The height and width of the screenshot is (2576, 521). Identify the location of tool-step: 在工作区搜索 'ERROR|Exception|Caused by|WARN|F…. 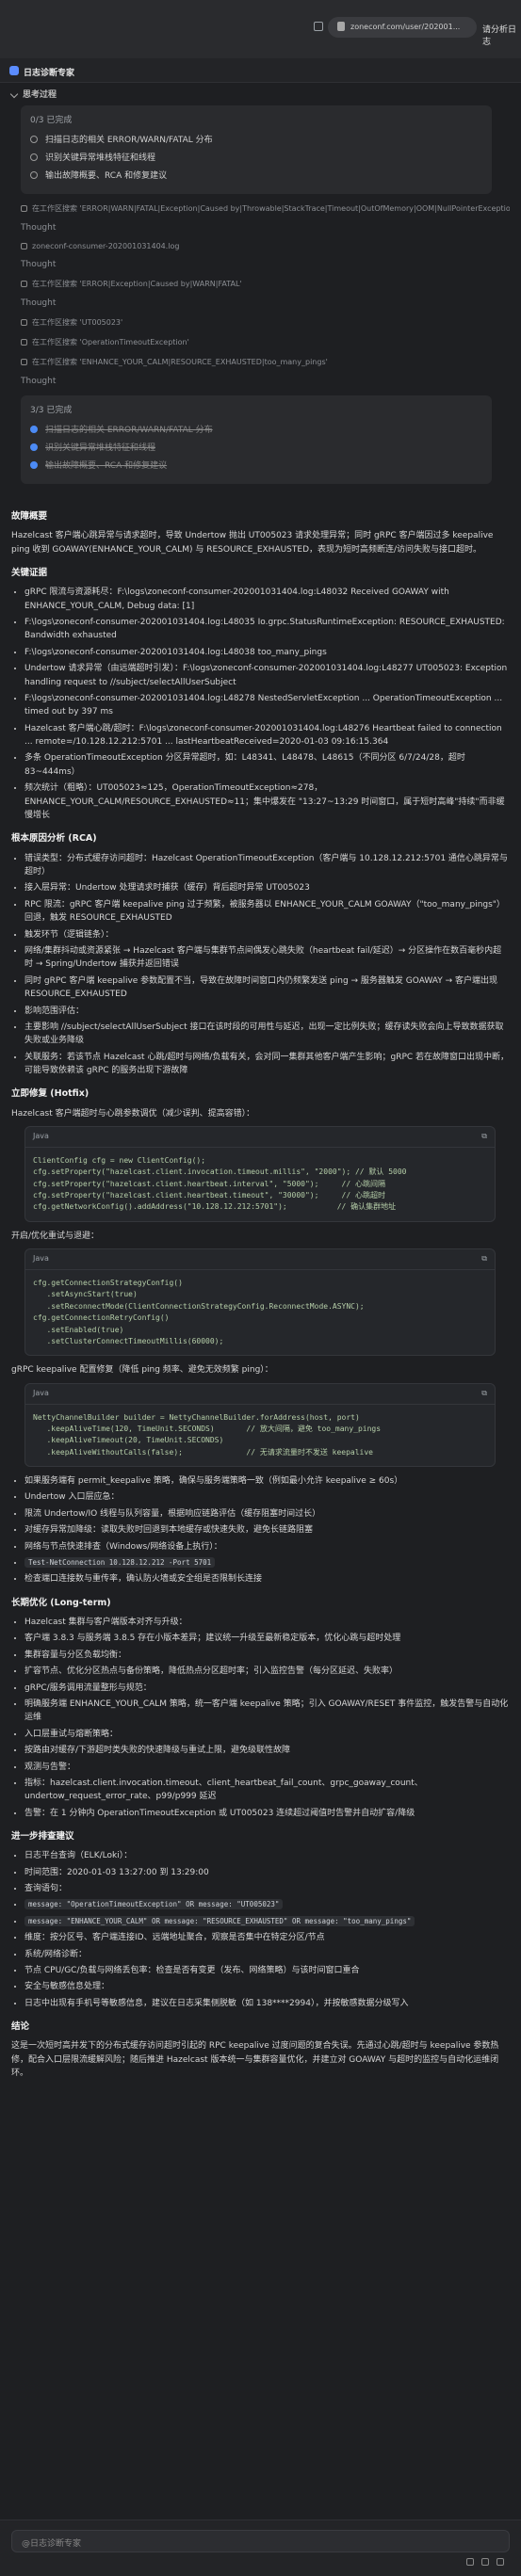
(265, 284).